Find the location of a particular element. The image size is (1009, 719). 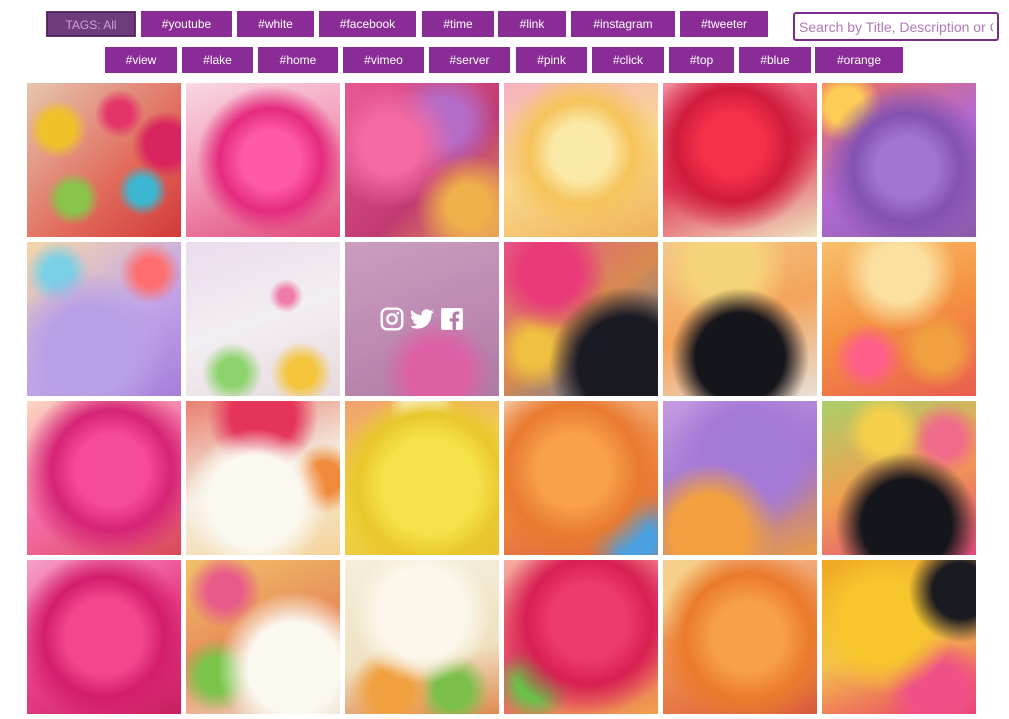

tag-tags-all: TAGS: All is located at coordinates (91, 24).